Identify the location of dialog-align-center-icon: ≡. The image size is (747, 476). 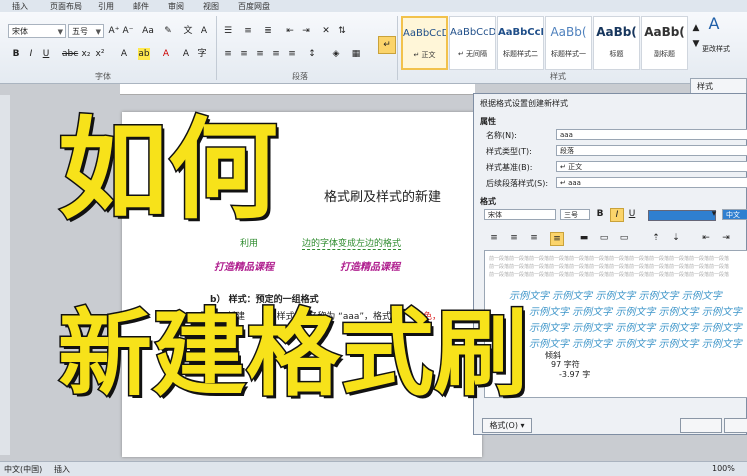
(514, 238).